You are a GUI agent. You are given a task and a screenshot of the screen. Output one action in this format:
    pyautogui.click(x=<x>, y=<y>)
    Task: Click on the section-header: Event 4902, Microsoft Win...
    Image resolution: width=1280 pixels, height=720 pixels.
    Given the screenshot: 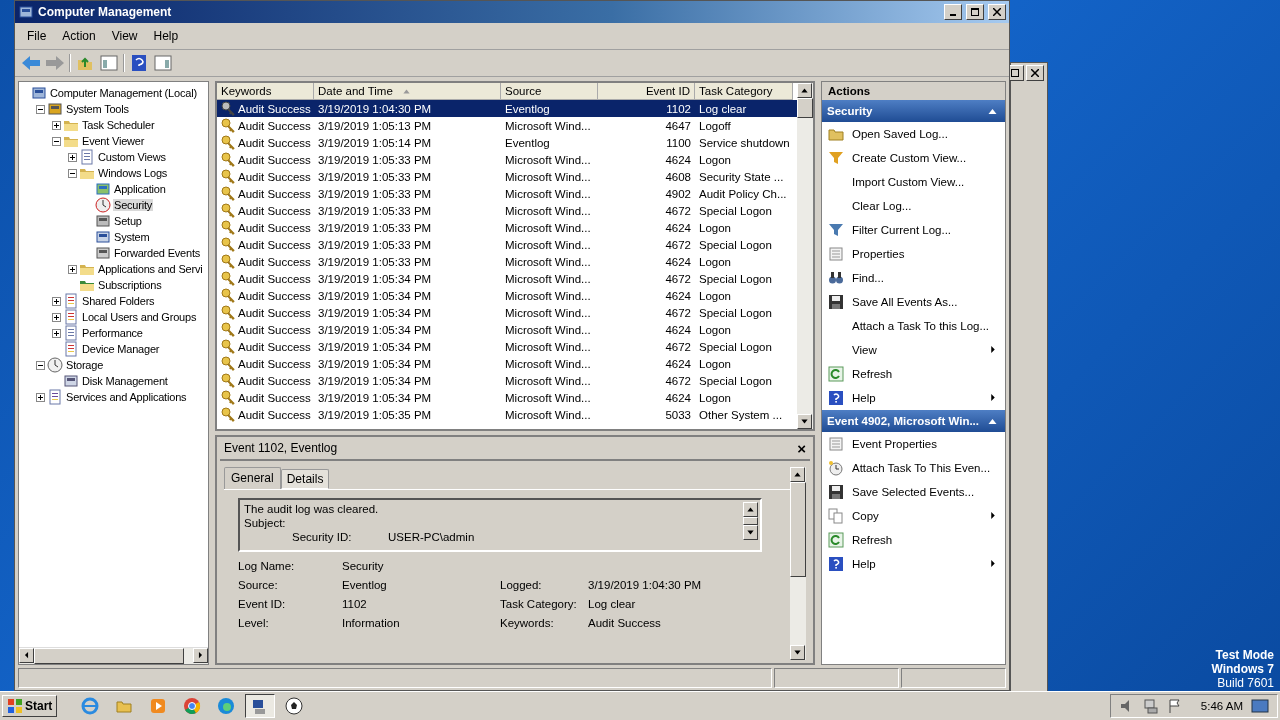 What is the action you would take?
    pyautogui.click(x=913, y=421)
    